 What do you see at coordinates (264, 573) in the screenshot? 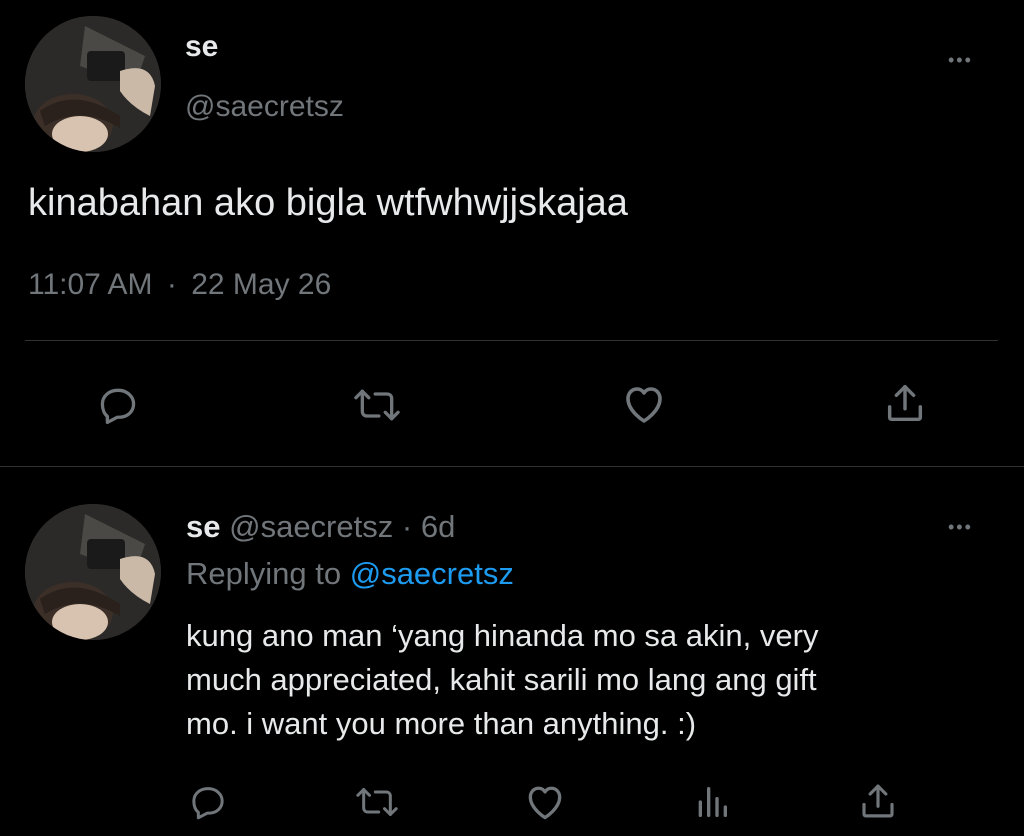
I see `replying-to-label: Replying to` at bounding box center [264, 573].